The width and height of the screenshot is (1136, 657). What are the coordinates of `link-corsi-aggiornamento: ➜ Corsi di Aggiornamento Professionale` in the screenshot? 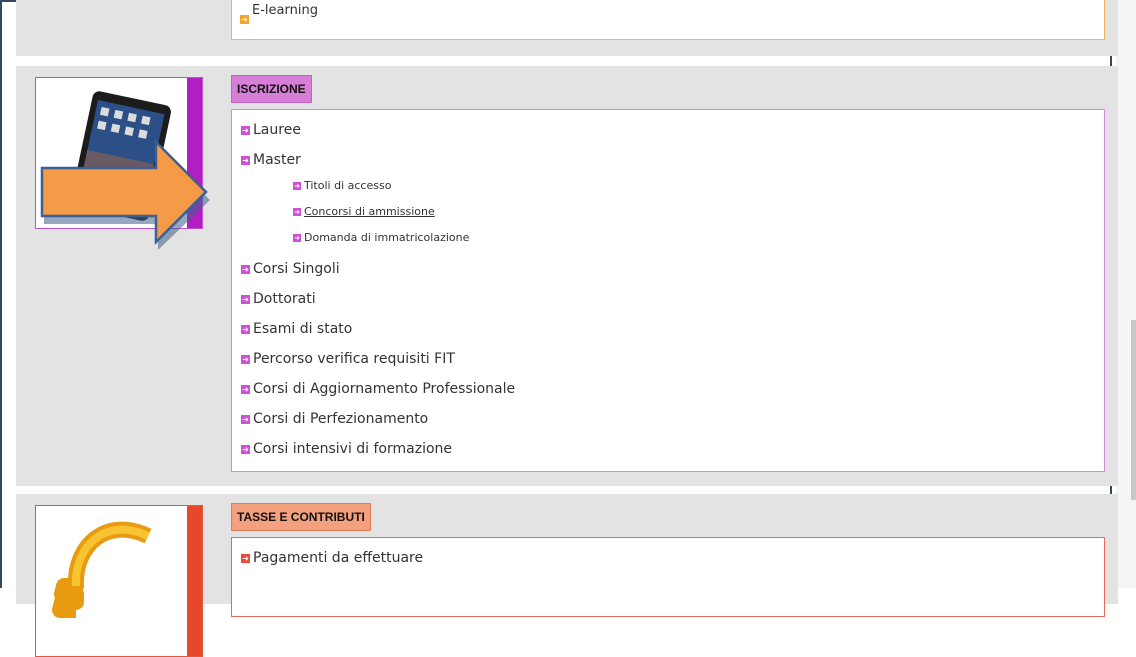 It's located at (378, 389).